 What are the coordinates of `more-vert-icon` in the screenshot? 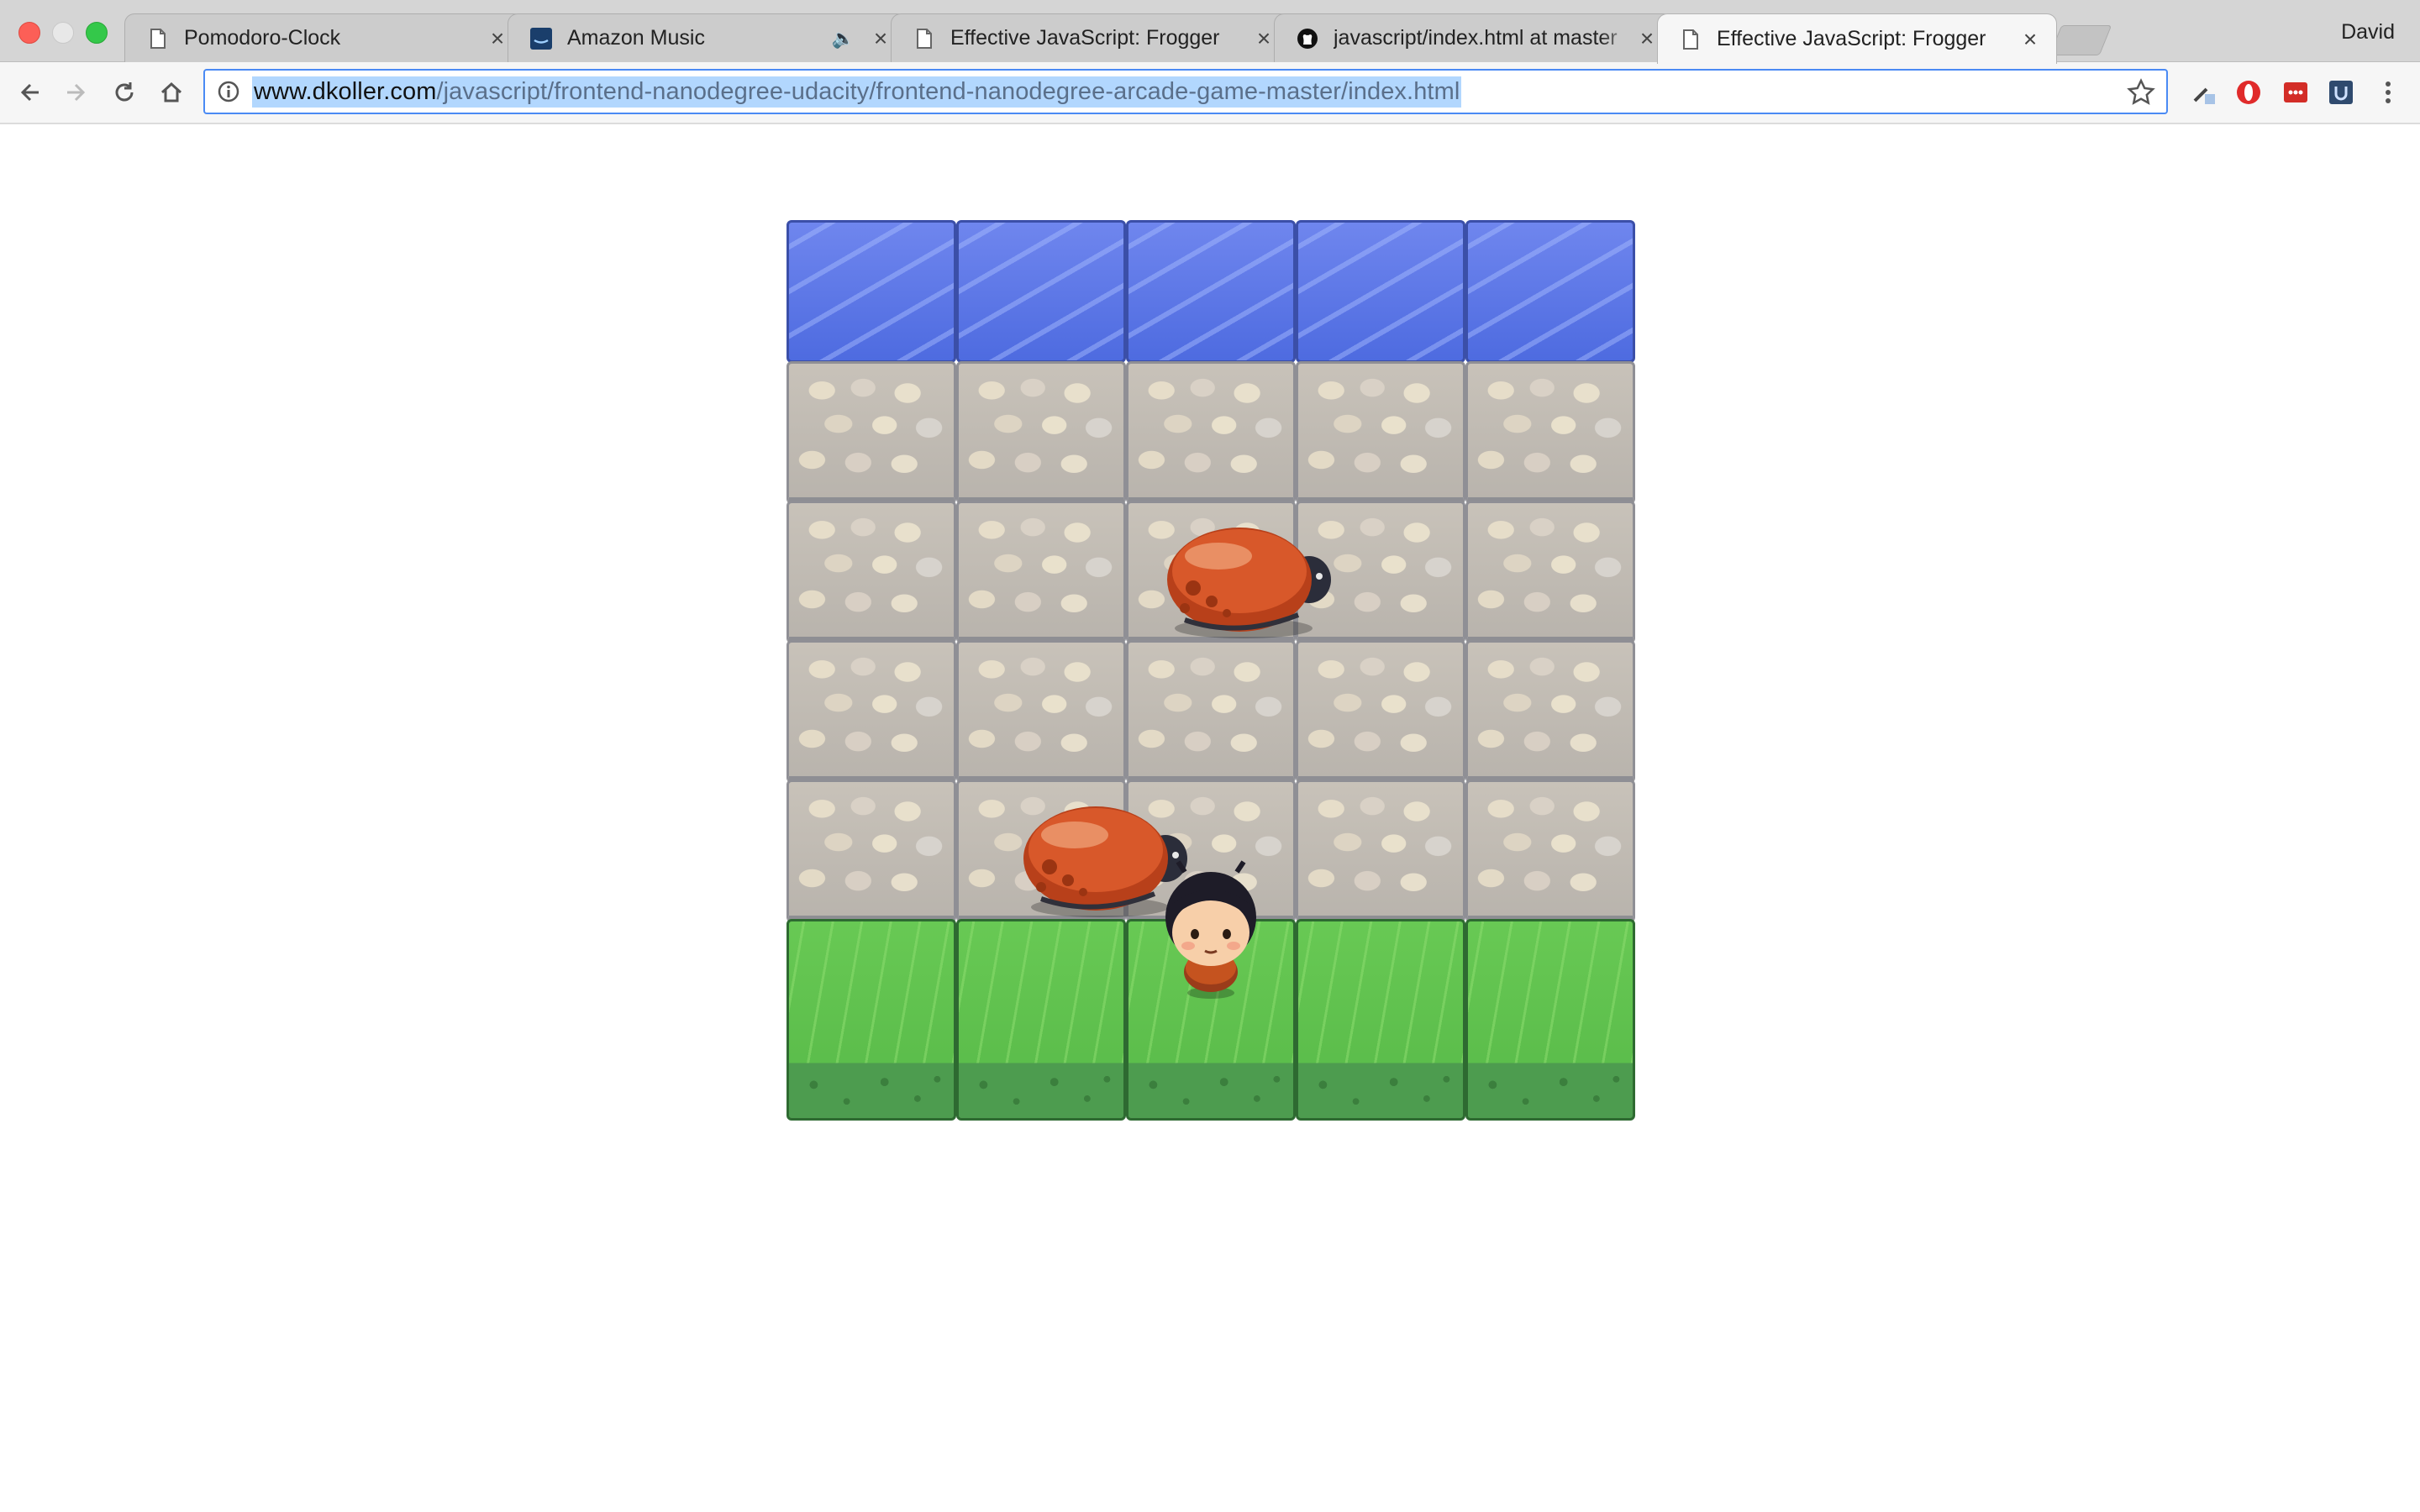 It's located at (2389, 92).